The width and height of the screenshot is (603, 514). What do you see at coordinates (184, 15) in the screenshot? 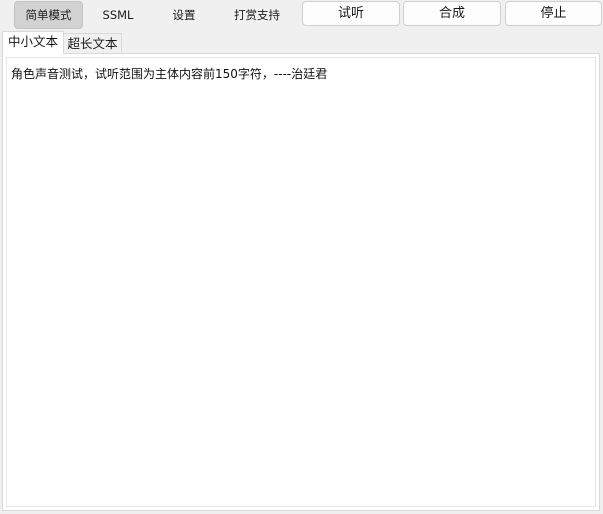
I see `tab-settings: 设置` at bounding box center [184, 15].